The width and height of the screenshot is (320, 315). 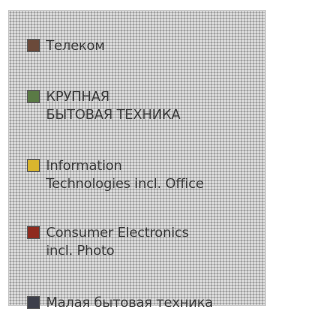 What do you see at coordinates (113, 106) in the screenshot?
I see `legend-label: КРУПНАЯ БЫТОВАЯ ТЕХНИКА` at bounding box center [113, 106].